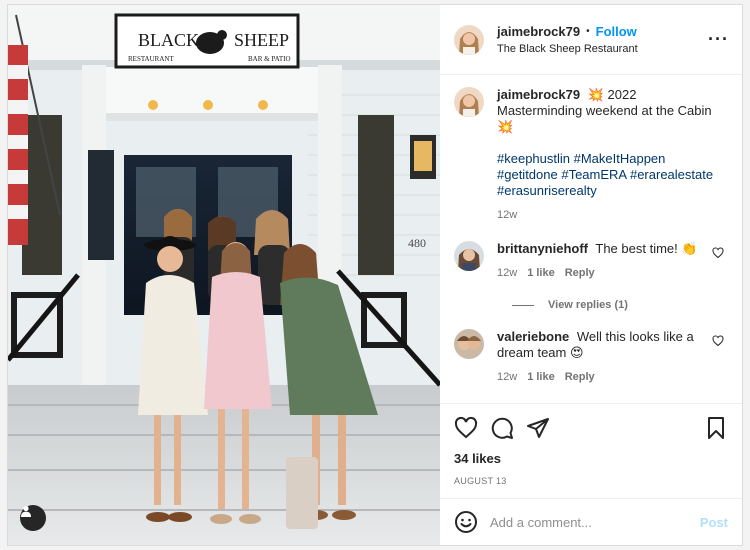  I want to click on author-username: jaimebrock79, so click(538, 31).